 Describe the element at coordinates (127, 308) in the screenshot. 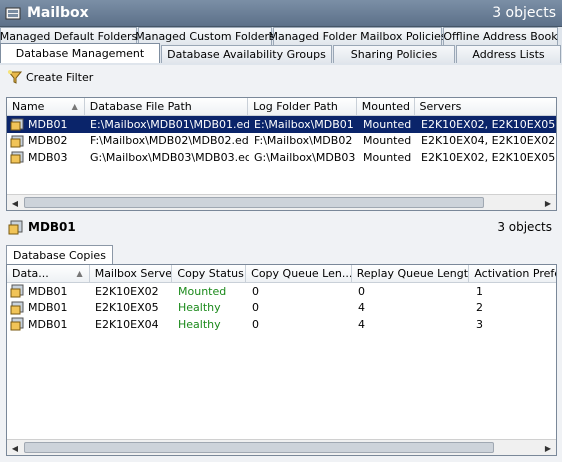

I see `mailbox-server: E2K10EX05` at that location.